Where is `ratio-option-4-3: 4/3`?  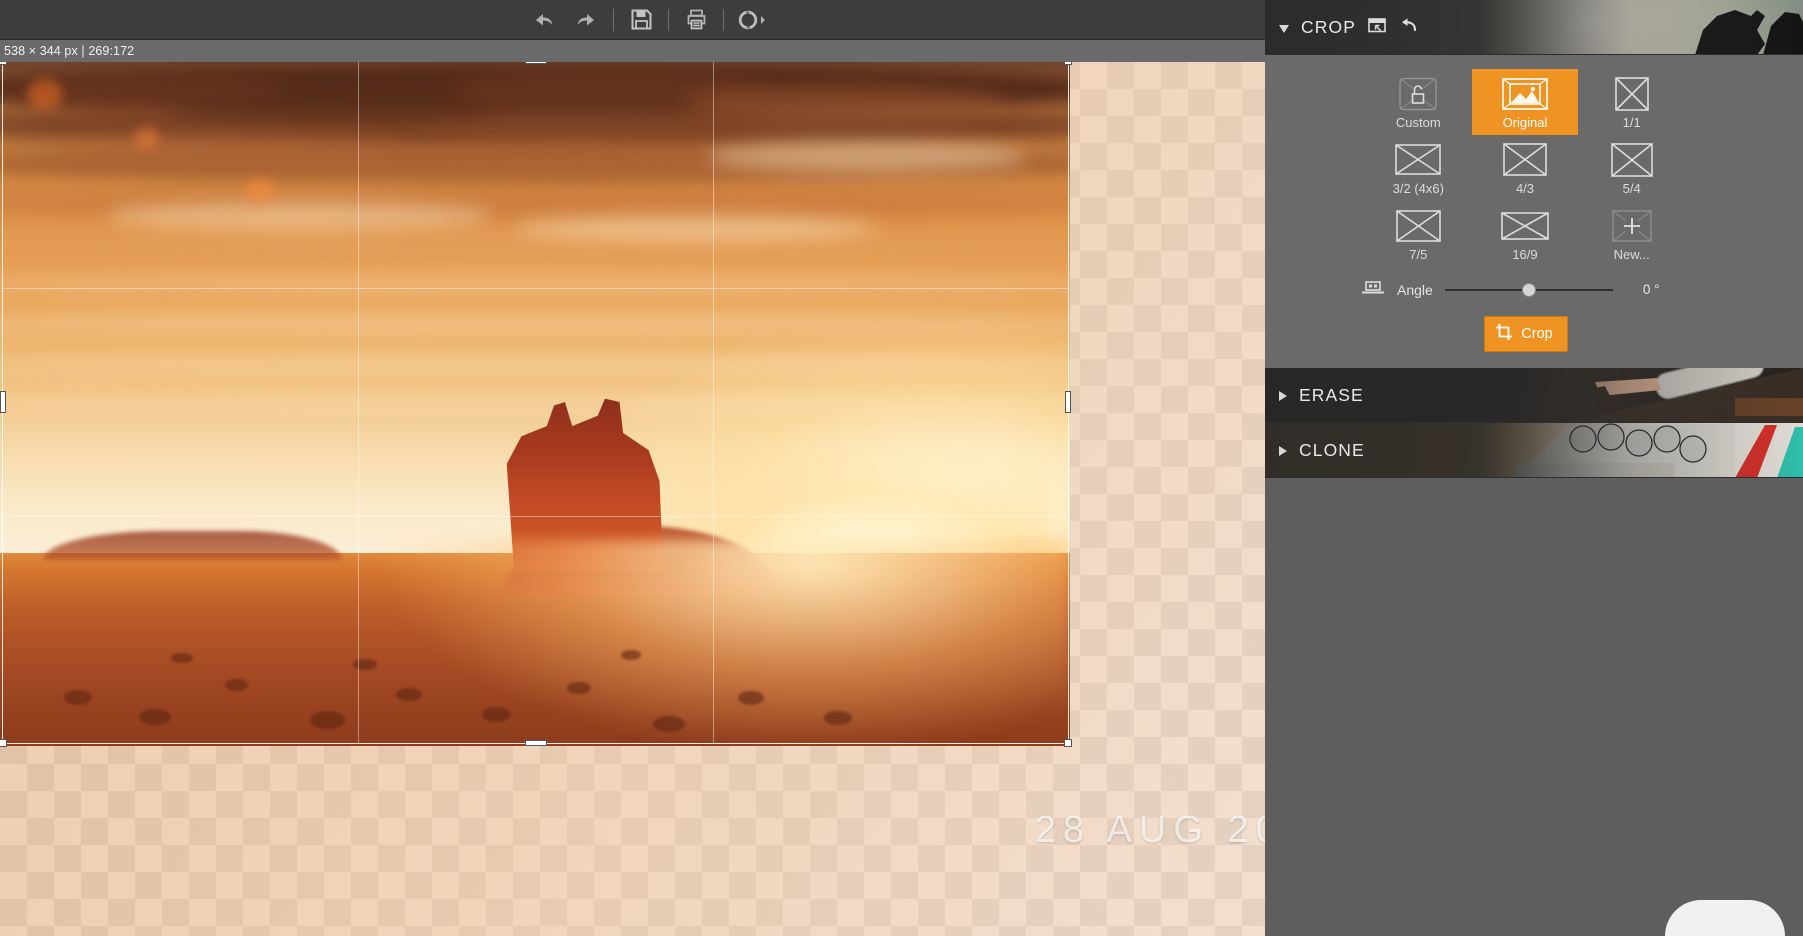 ratio-option-4-3: 4/3 is located at coordinates (1525, 168).